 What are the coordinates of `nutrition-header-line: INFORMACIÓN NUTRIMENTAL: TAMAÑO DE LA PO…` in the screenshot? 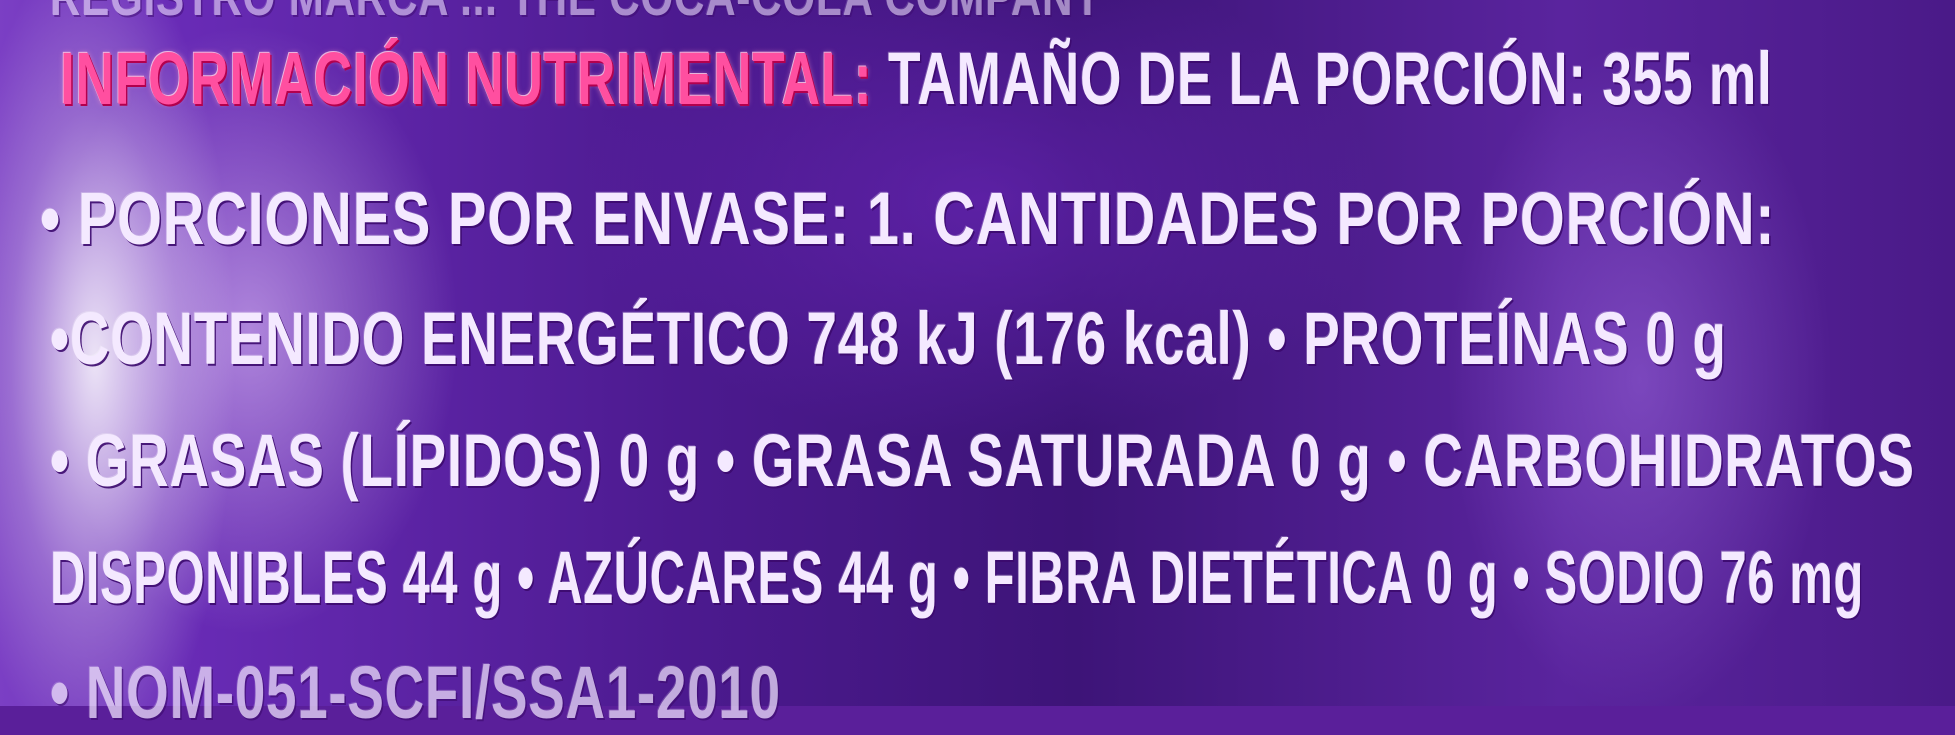 It's located at (916, 78).